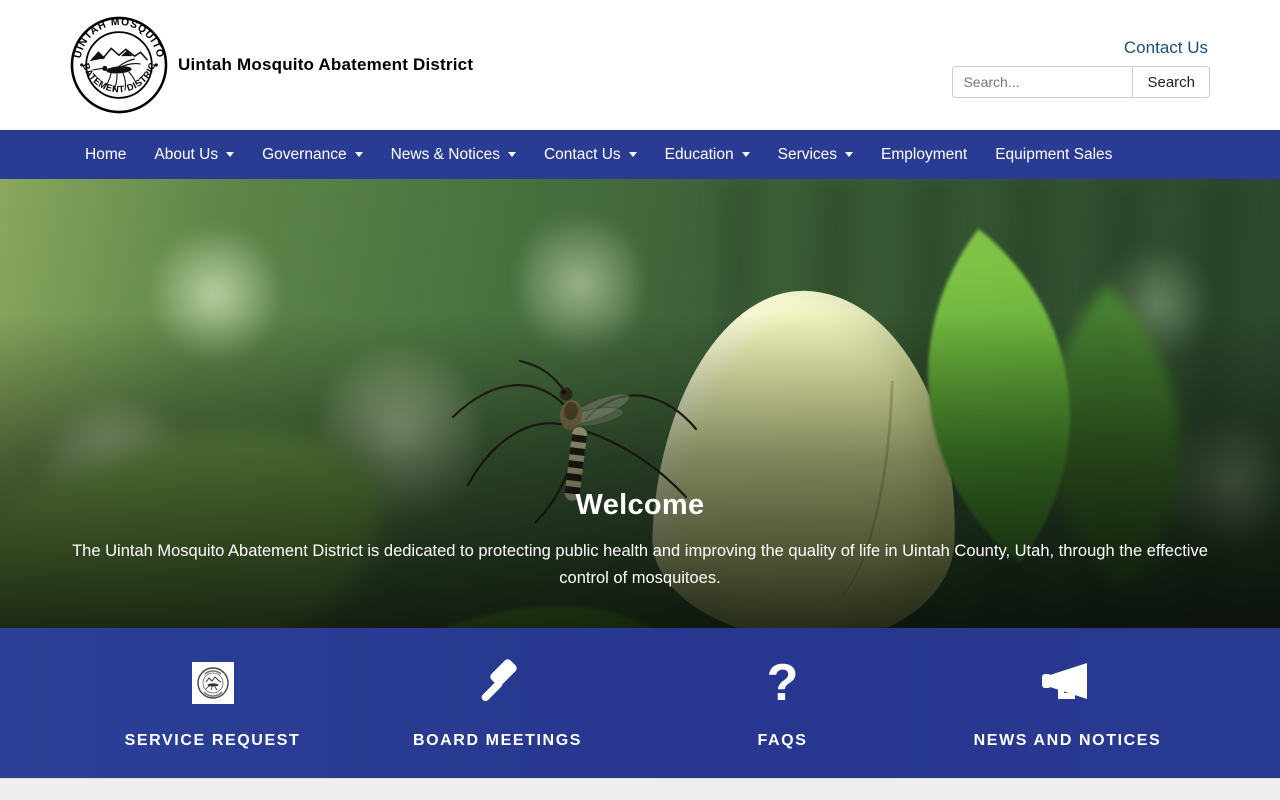 The image size is (1280, 800). What do you see at coordinates (1067, 740) in the screenshot?
I see `quick-link-label: NEWS AND NOTICES` at bounding box center [1067, 740].